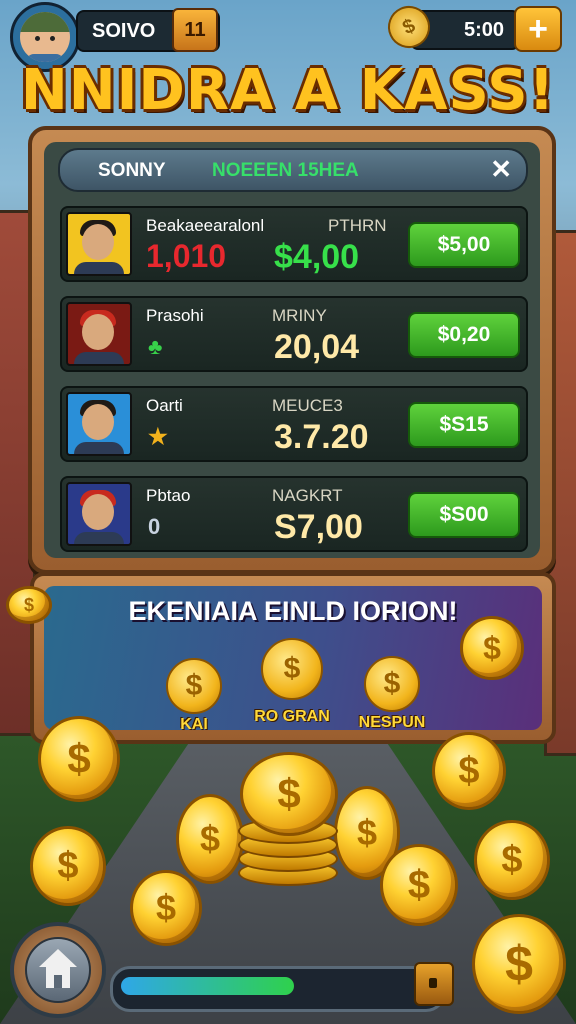  I want to click on treasure-chest-icon, so click(434, 984).